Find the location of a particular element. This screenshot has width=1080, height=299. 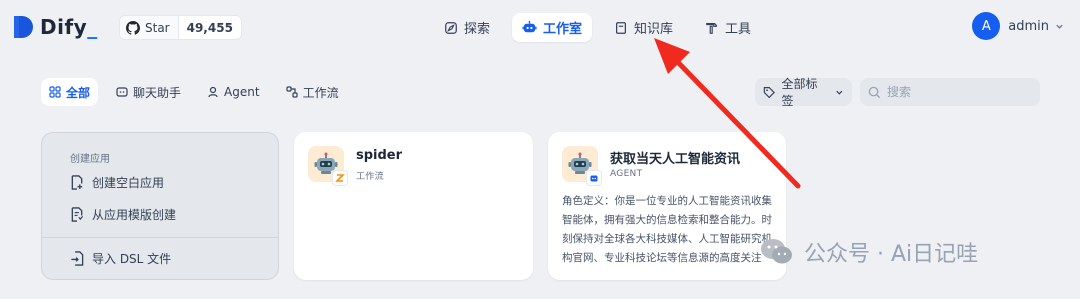

search-input is located at coordinates (957, 92).